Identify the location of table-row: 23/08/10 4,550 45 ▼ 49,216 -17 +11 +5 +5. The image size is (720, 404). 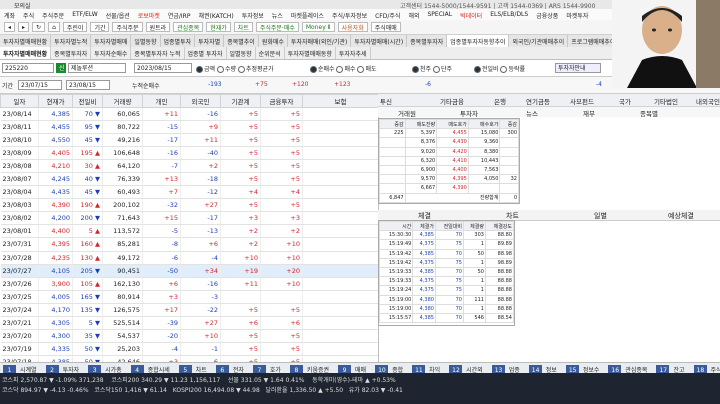
(189, 140).